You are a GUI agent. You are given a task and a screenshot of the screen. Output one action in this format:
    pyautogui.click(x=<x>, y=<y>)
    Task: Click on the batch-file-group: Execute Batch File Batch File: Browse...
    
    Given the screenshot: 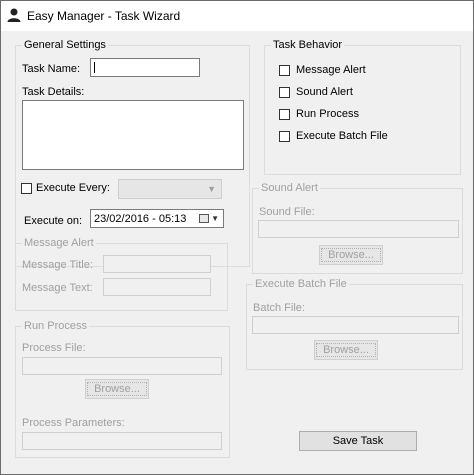 What is the action you would take?
    pyautogui.click(x=354, y=324)
    